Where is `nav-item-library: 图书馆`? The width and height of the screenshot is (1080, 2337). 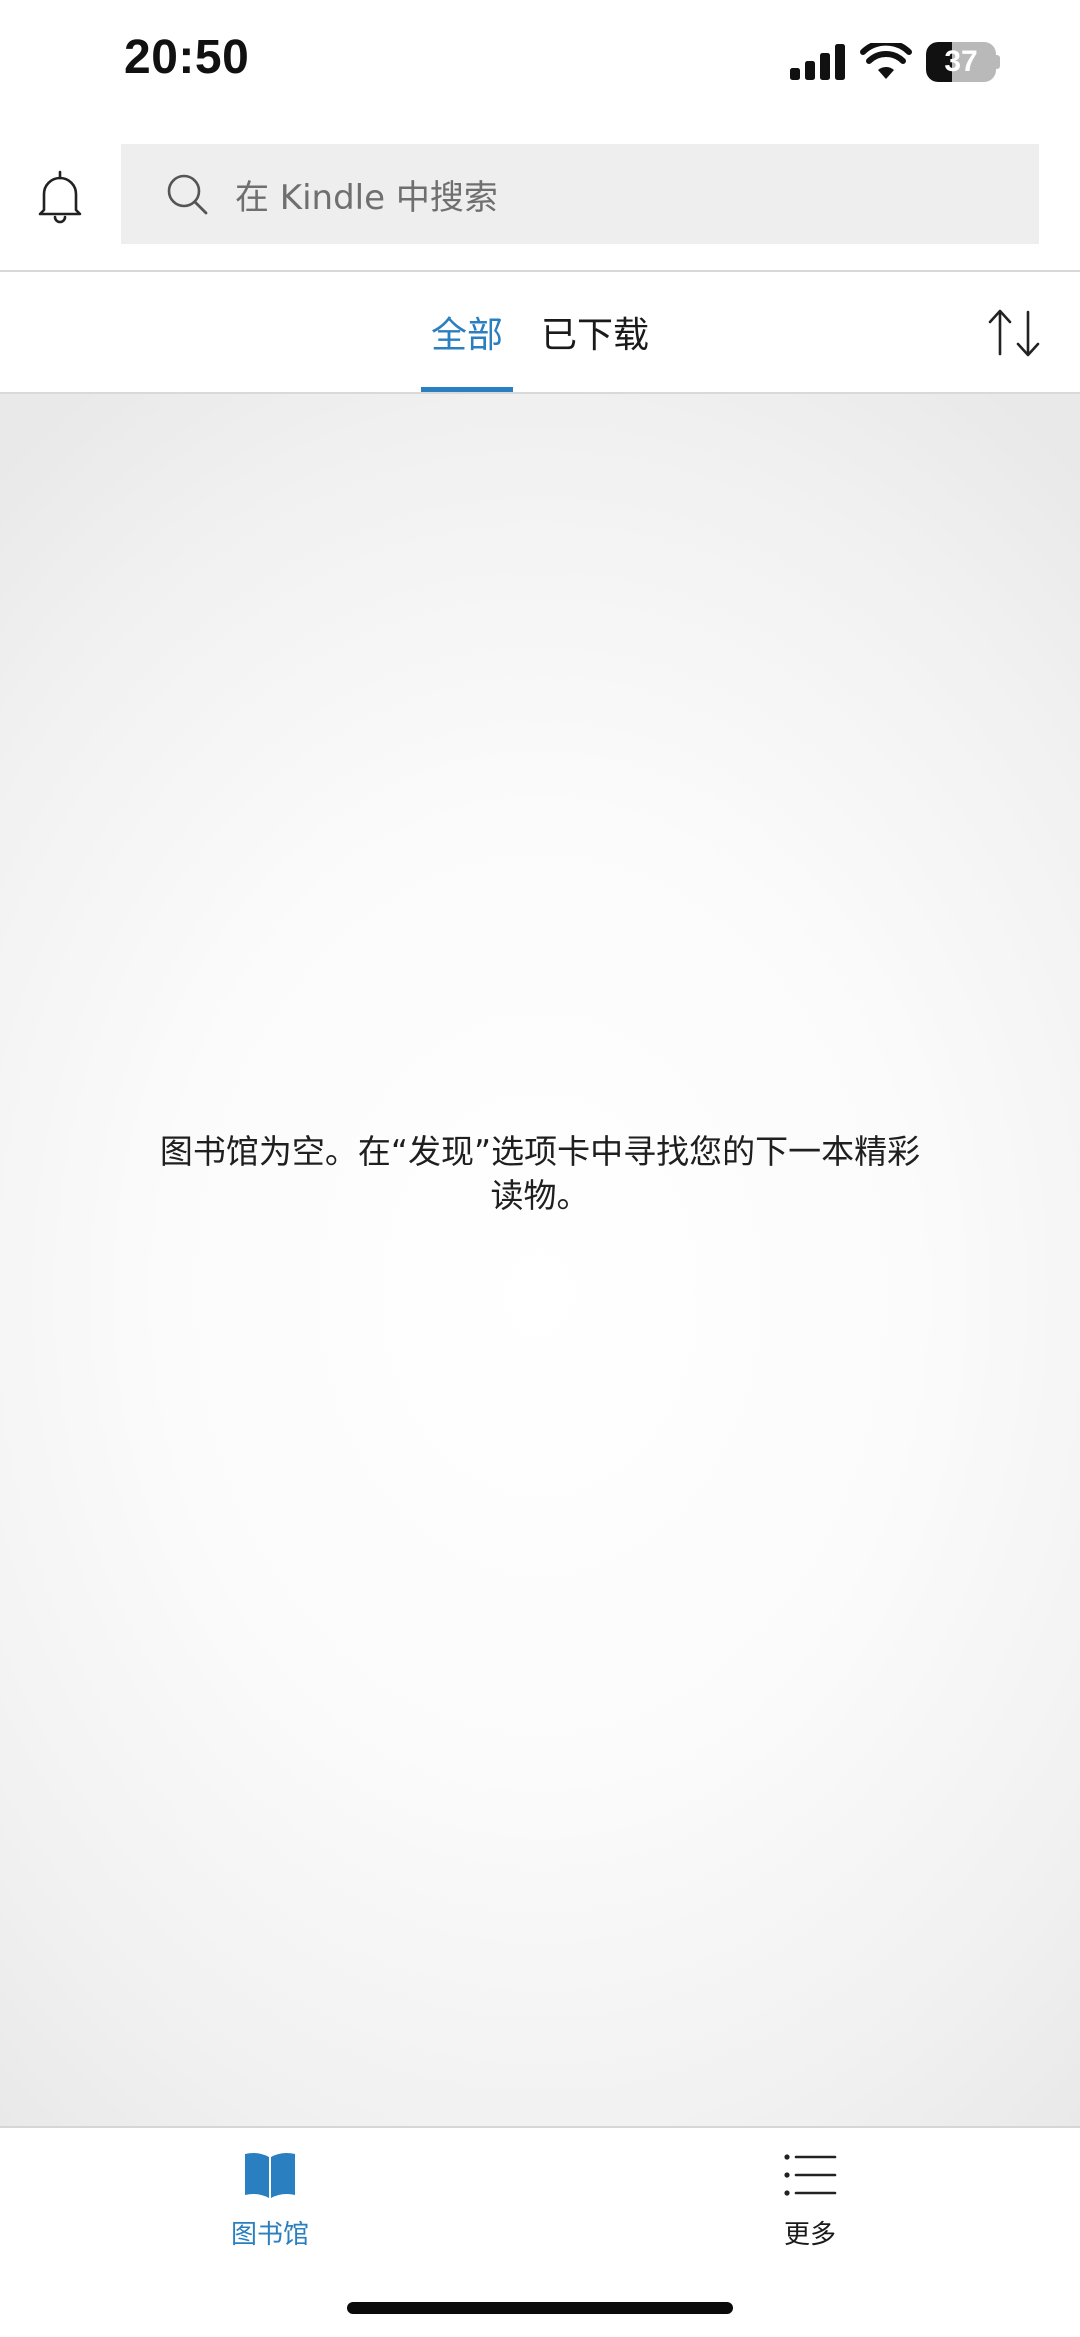 nav-item-library: 图书馆 is located at coordinates (270, 2200).